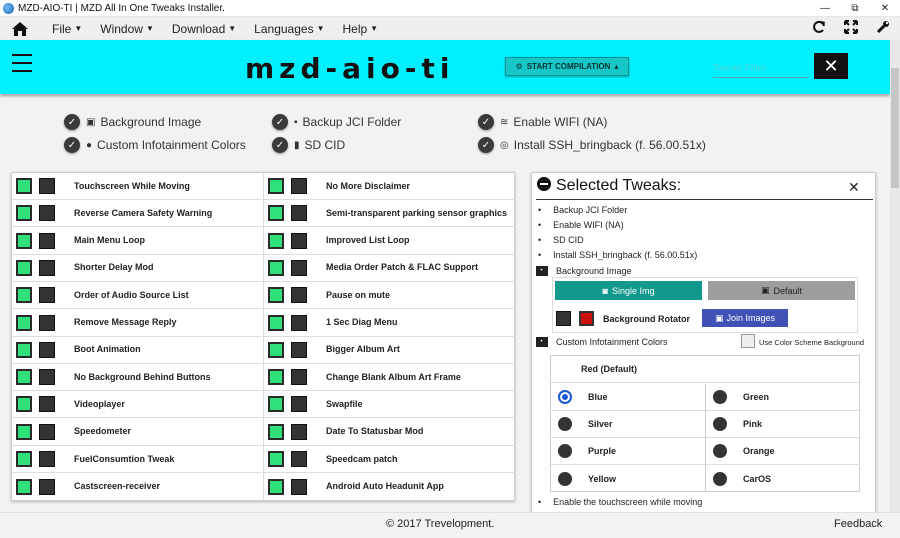 This screenshot has width=900, height=538. Describe the element at coordinates (705, 369) in the screenshot. I see `color-option-red: Red (Default)` at that location.